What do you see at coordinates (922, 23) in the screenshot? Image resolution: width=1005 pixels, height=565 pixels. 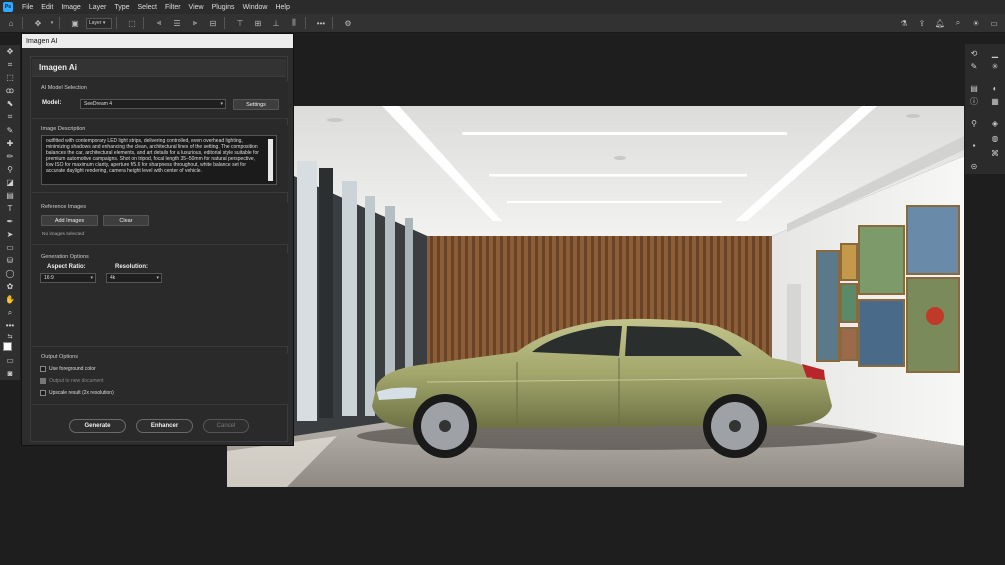 I see `share-icon: ⇪` at bounding box center [922, 23].